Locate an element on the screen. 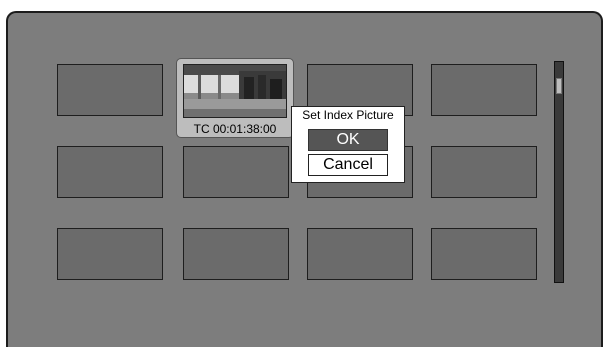 The width and height of the screenshot is (607, 347). set-index-picture-dialog: Set Index Picture OK Cancel is located at coordinates (348, 144).